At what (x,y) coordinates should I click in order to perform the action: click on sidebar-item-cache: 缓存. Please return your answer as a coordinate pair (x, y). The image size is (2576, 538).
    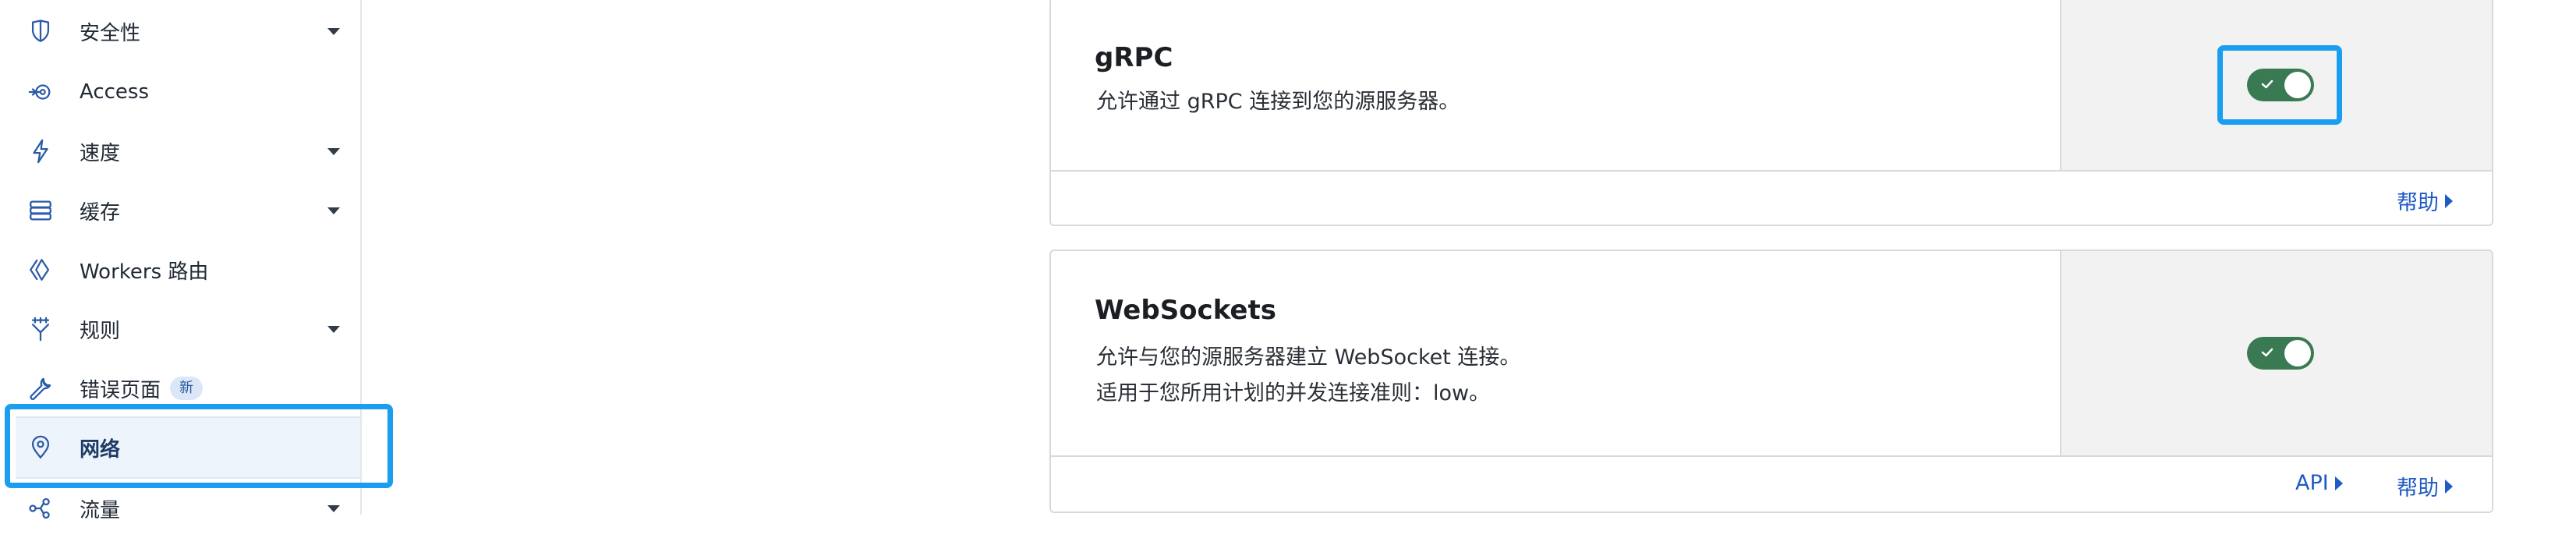
    Looking at the image, I should click on (180, 210).